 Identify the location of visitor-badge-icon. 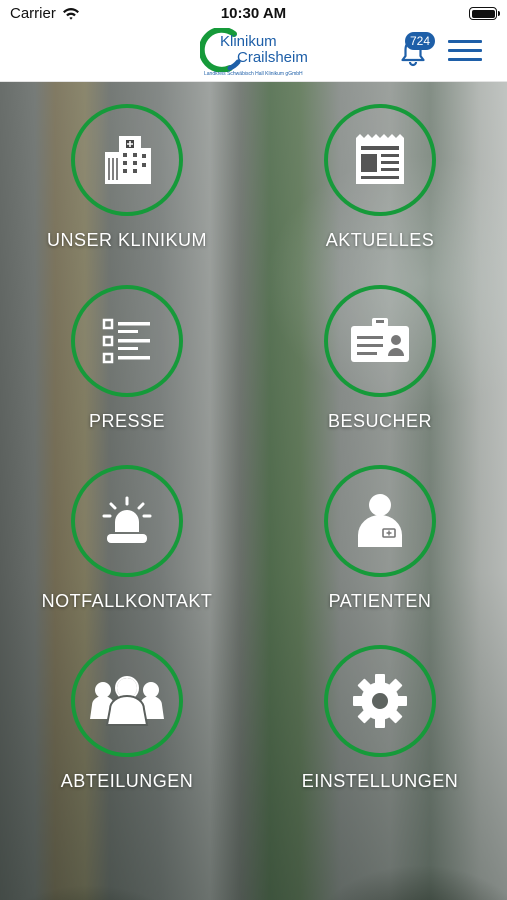
(380, 340).